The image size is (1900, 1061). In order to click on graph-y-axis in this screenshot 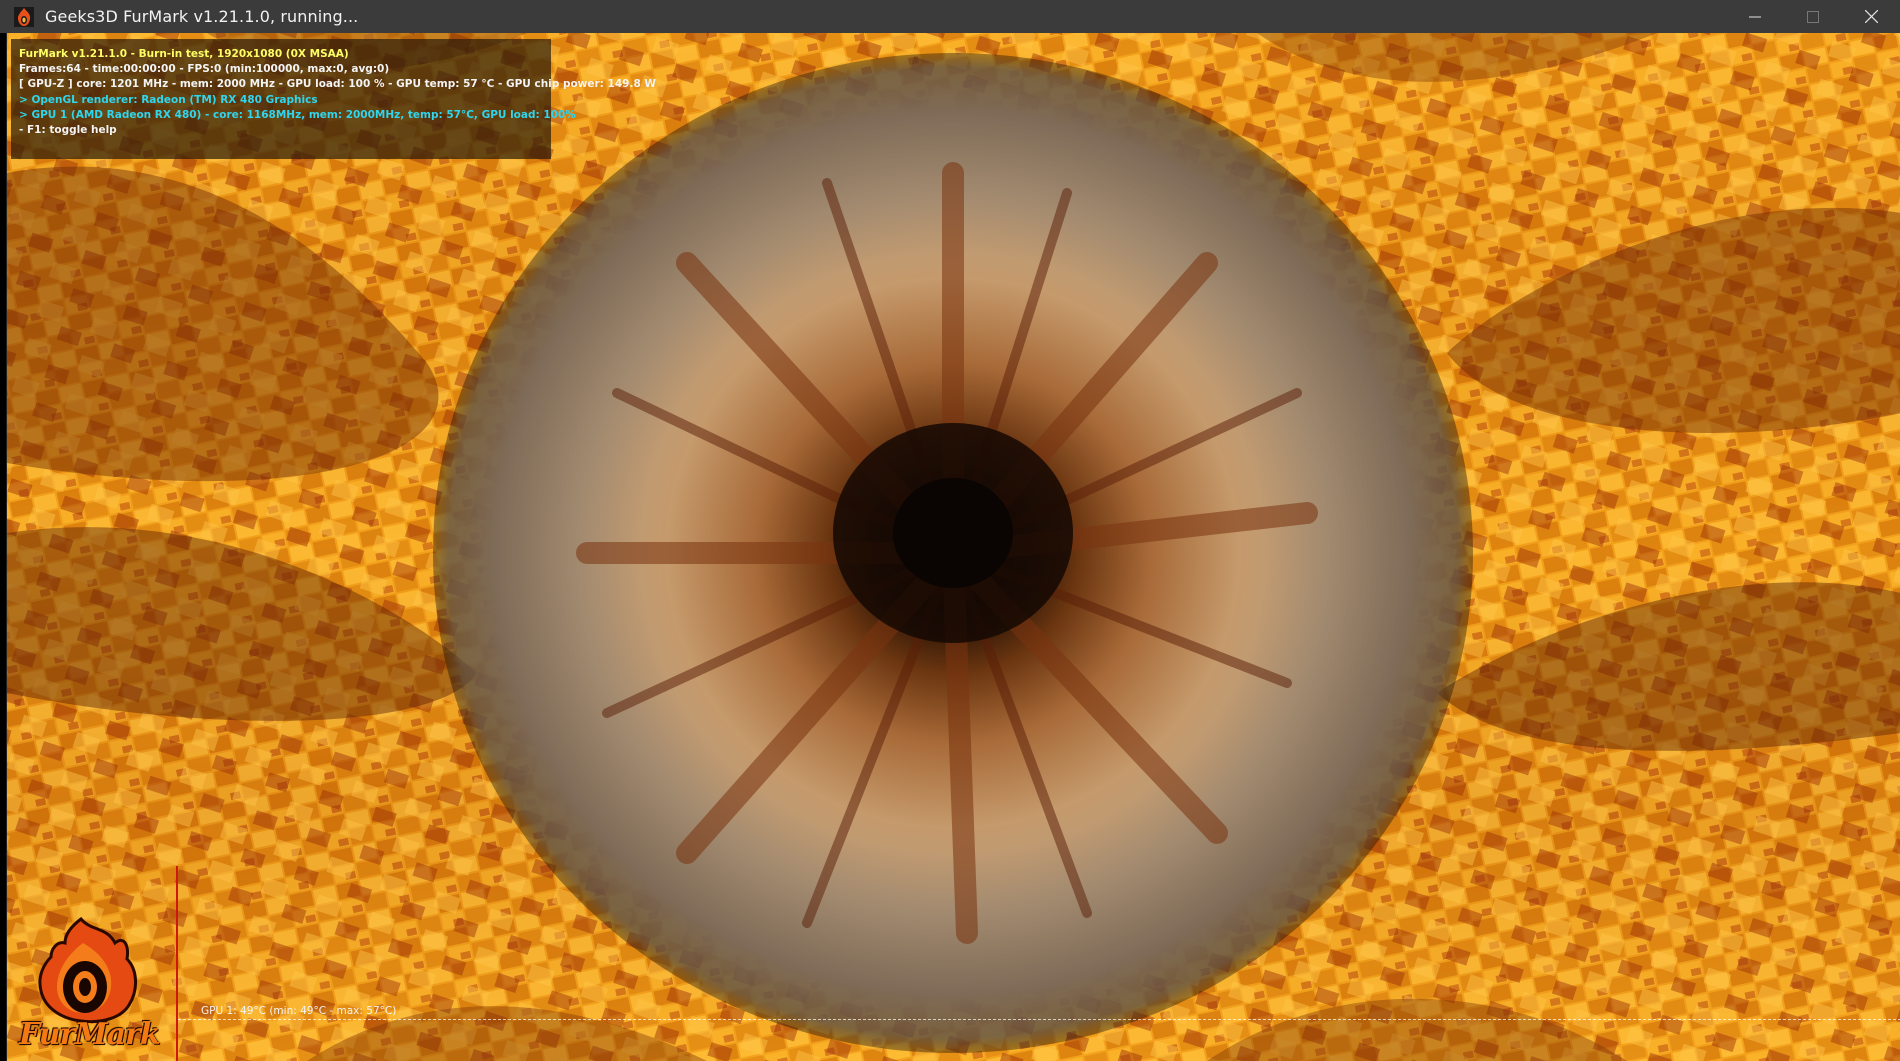, I will do `click(177, 963)`.